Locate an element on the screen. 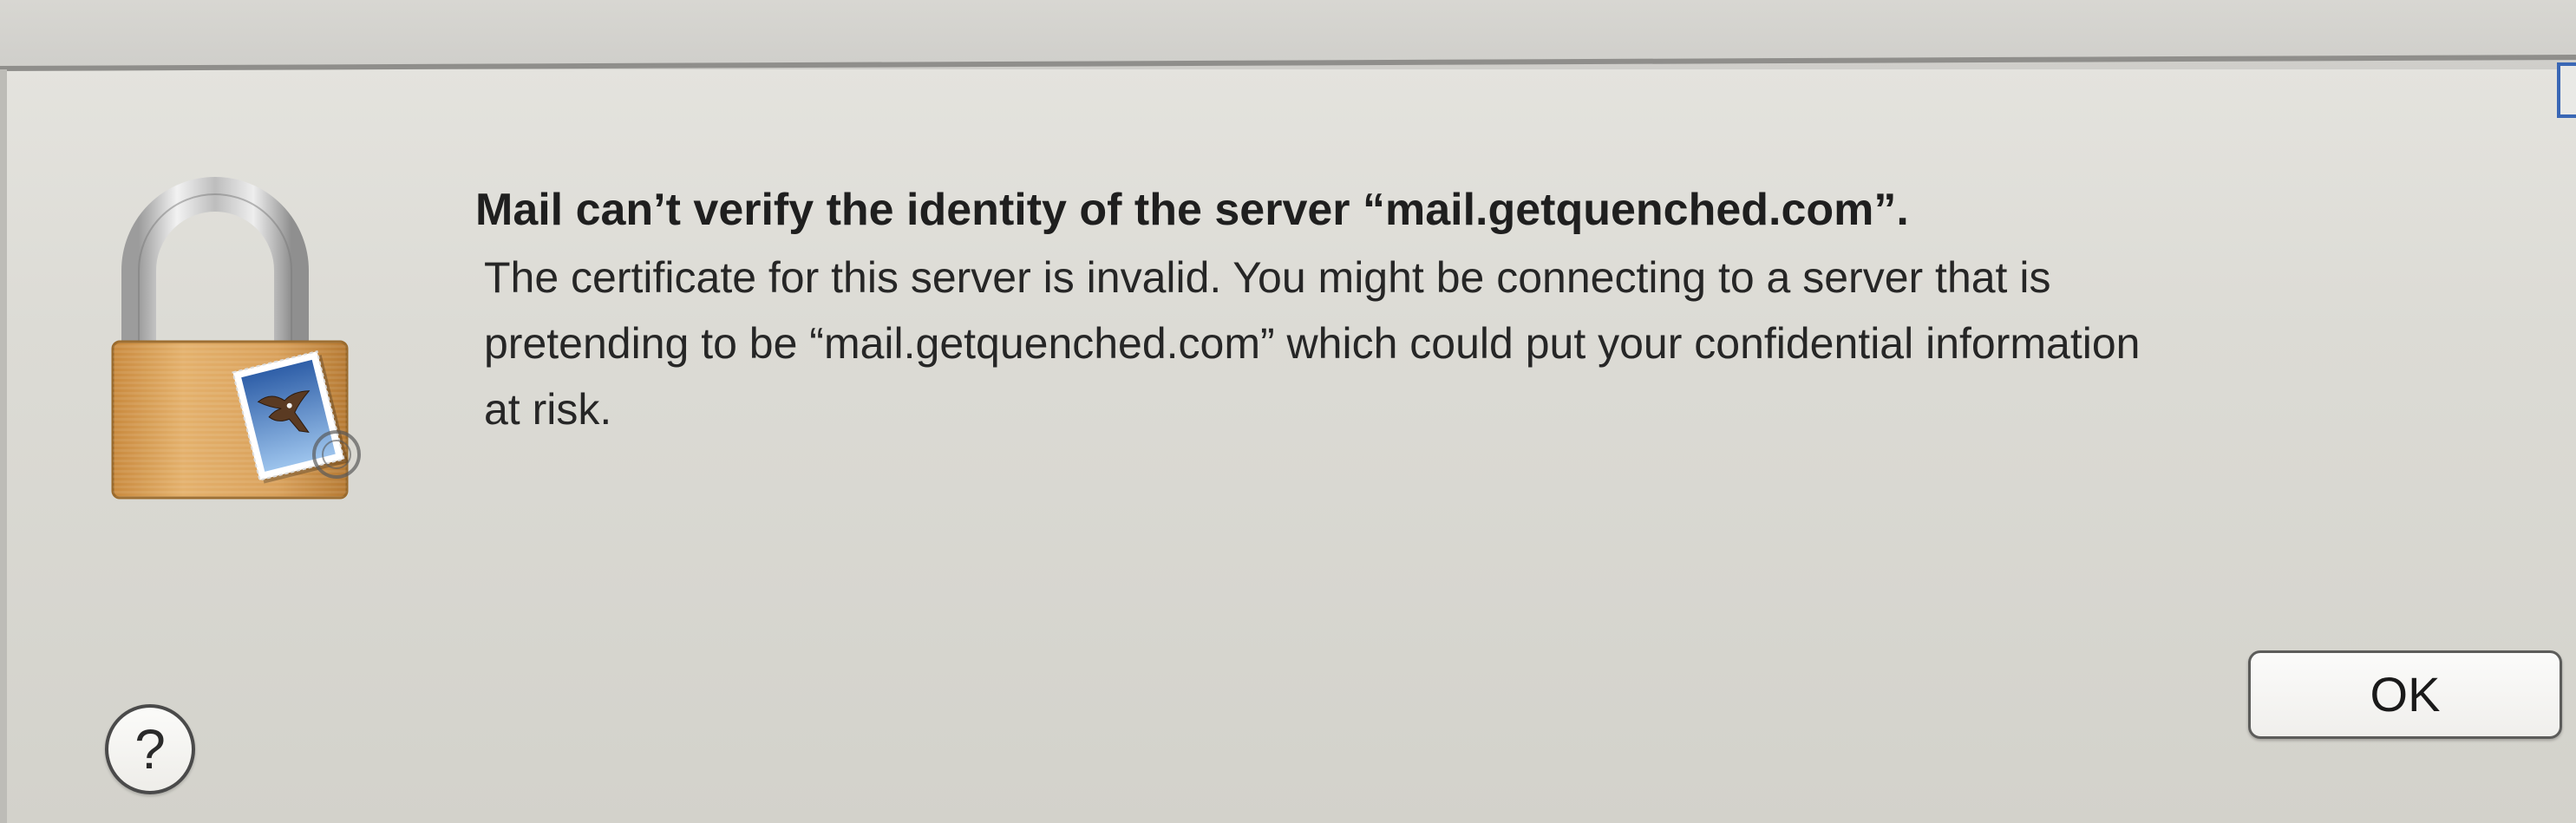 The width and height of the screenshot is (2576, 823). help-button: ? is located at coordinates (150, 749).